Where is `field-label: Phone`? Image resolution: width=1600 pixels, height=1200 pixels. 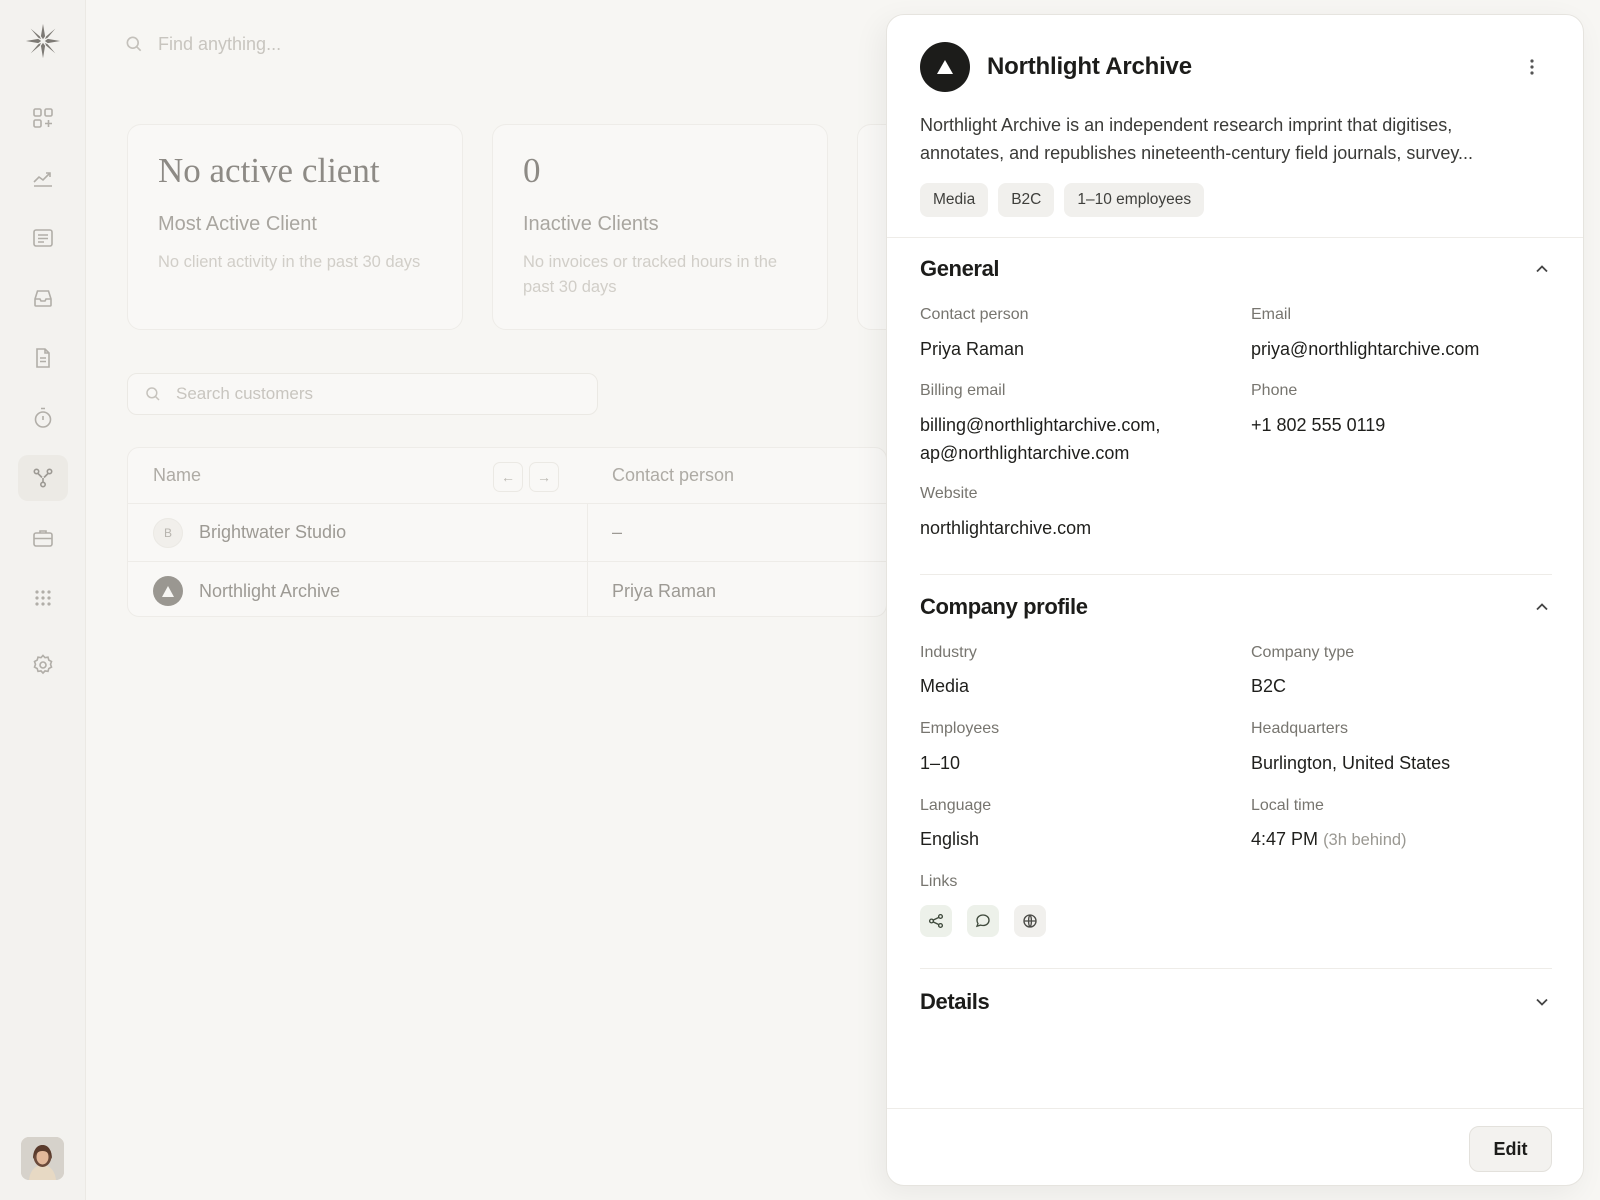
field-label: Phone is located at coordinates (1274, 390).